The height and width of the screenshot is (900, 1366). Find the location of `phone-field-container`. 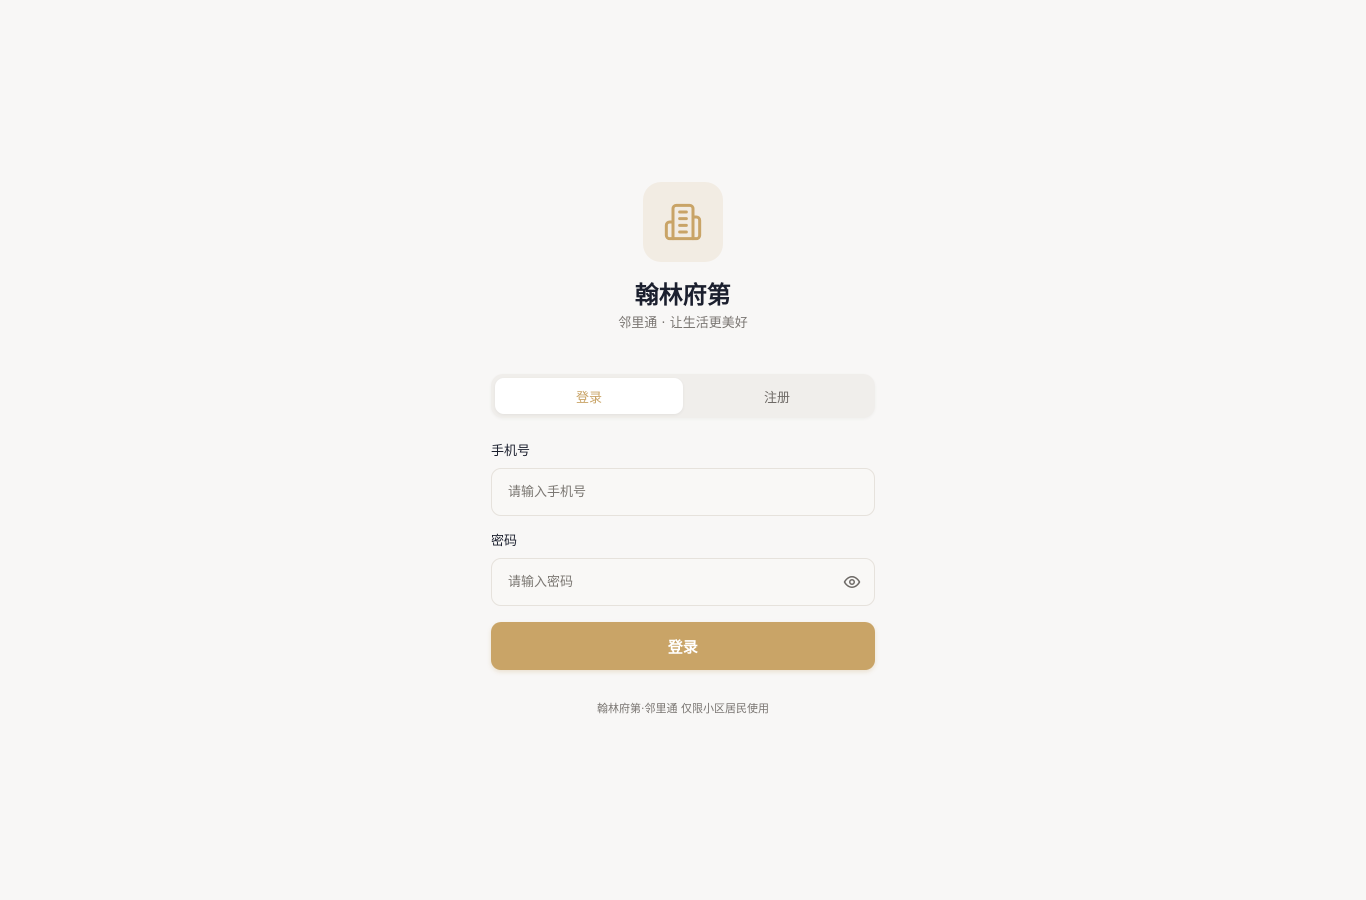

phone-field-container is located at coordinates (683, 492).